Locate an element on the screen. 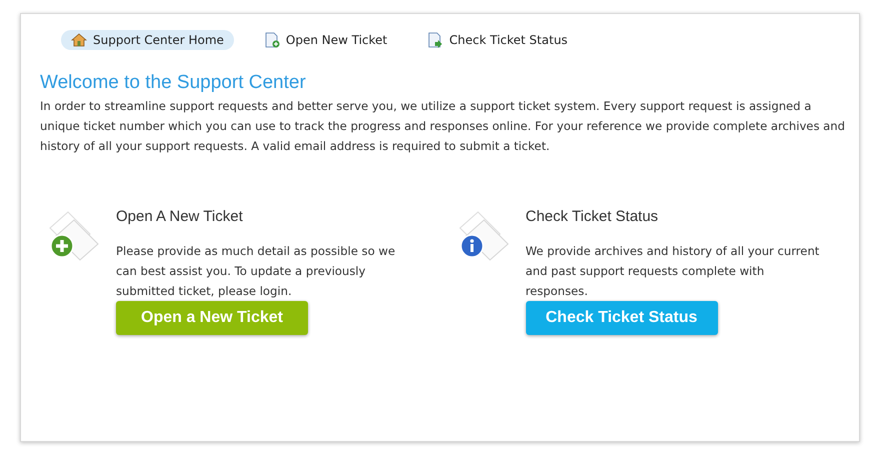  nav-link: Support Center Home is located at coordinates (147, 40).